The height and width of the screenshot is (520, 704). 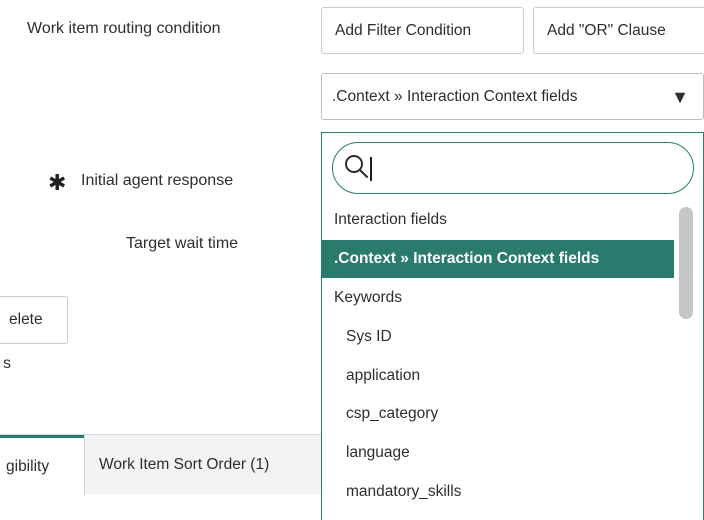 What do you see at coordinates (392, 413) in the screenshot?
I see `option-label: csp_category` at bounding box center [392, 413].